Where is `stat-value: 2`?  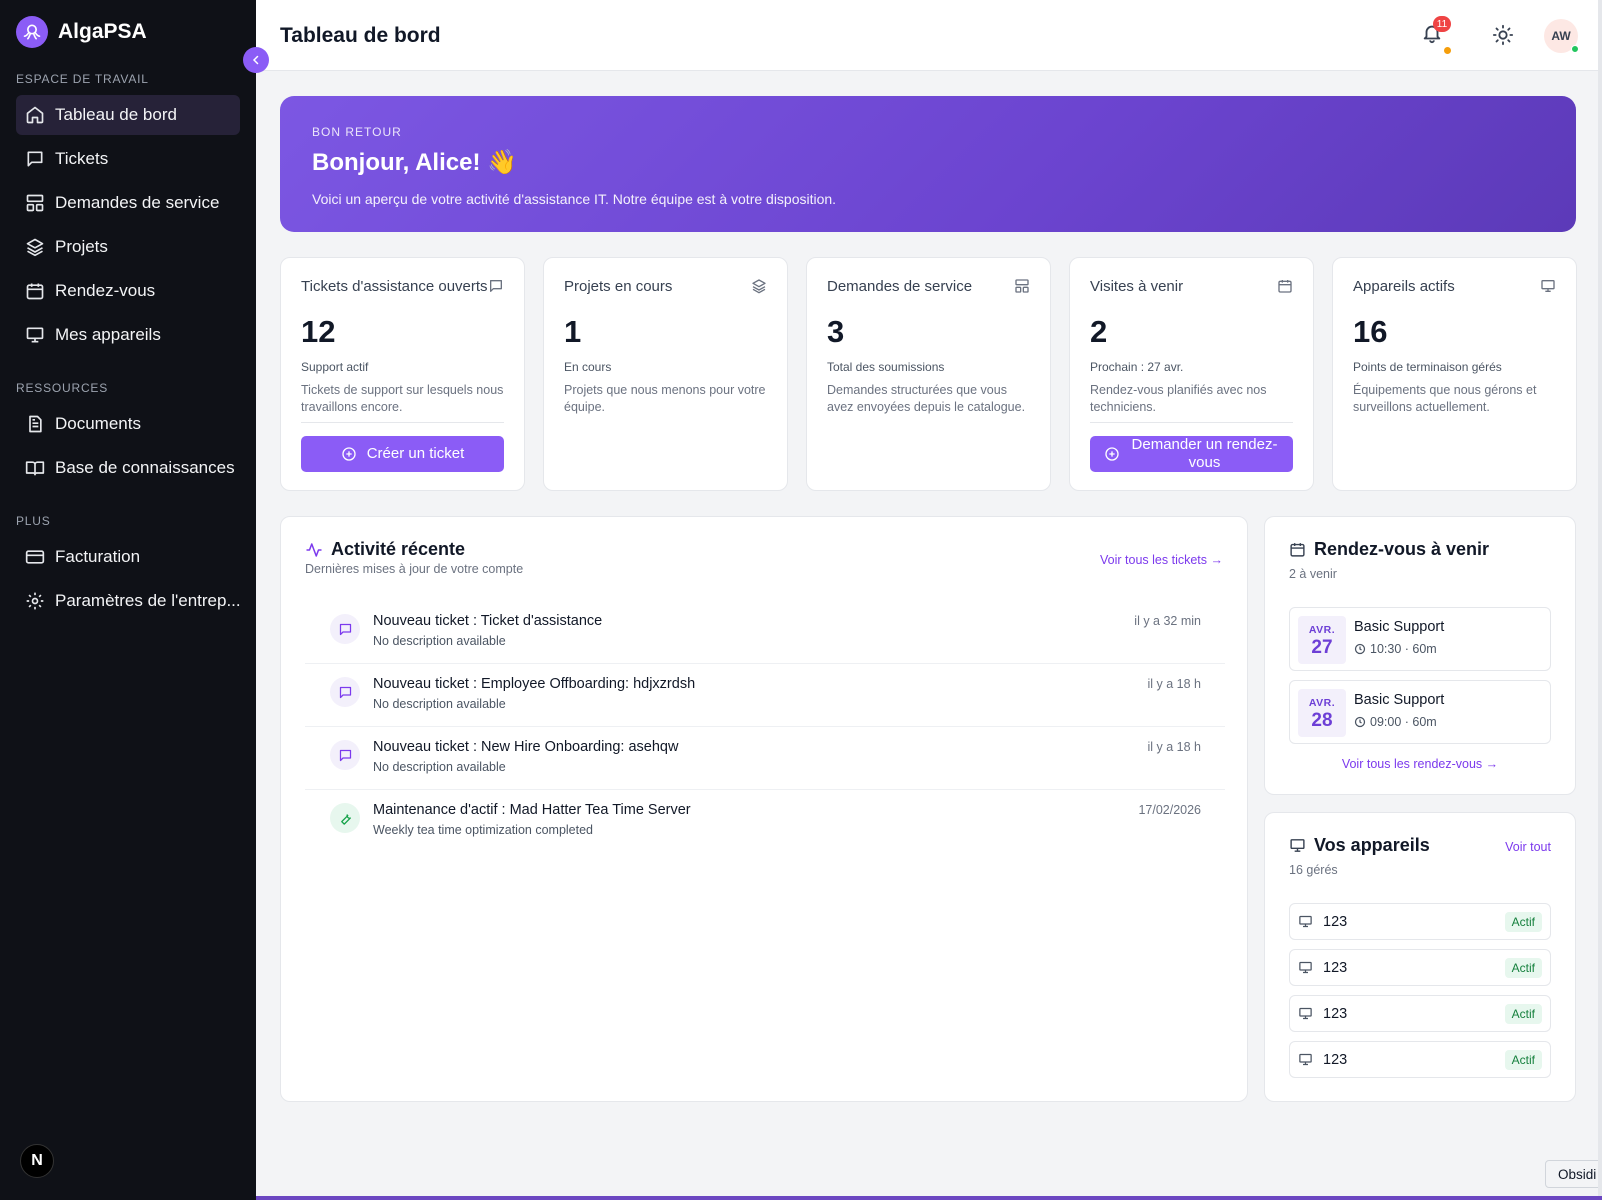 stat-value: 2 is located at coordinates (1099, 331).